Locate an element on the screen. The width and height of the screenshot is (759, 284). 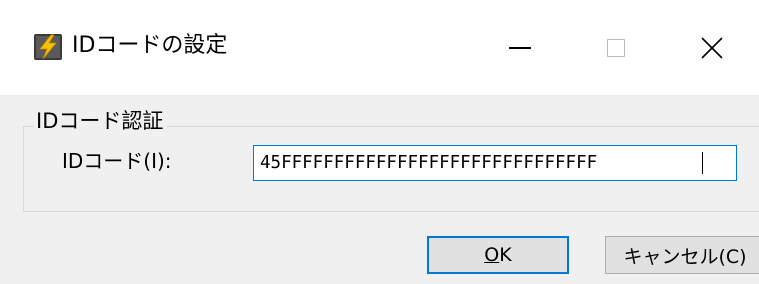
text-caret is located at coordinates (702, 163).